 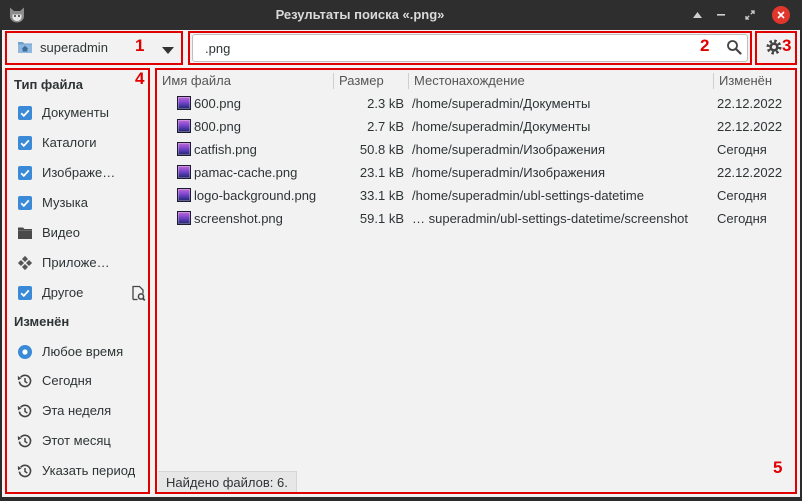 I want to click on close-icon, so click(x=781, y=15).